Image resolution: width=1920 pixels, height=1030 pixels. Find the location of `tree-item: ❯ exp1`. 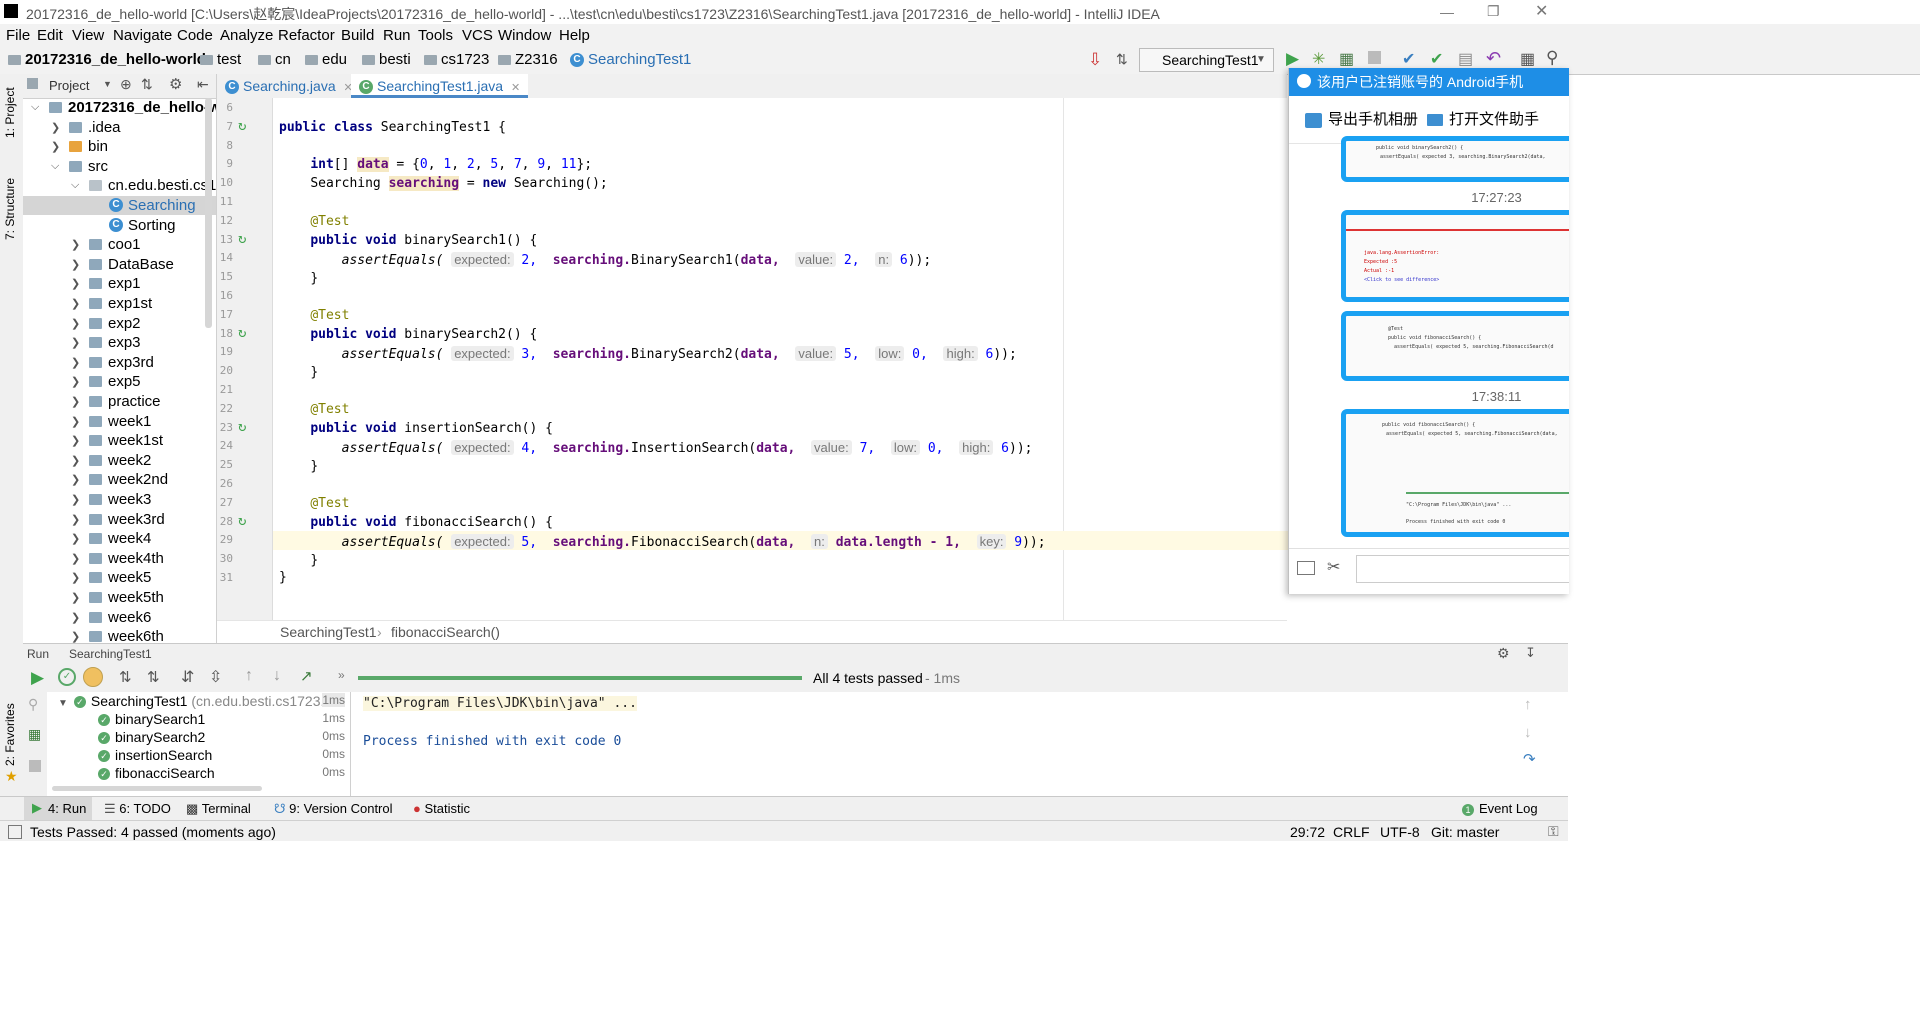

tree-item: ❯ exp1 is located at coordinates (119, 283).